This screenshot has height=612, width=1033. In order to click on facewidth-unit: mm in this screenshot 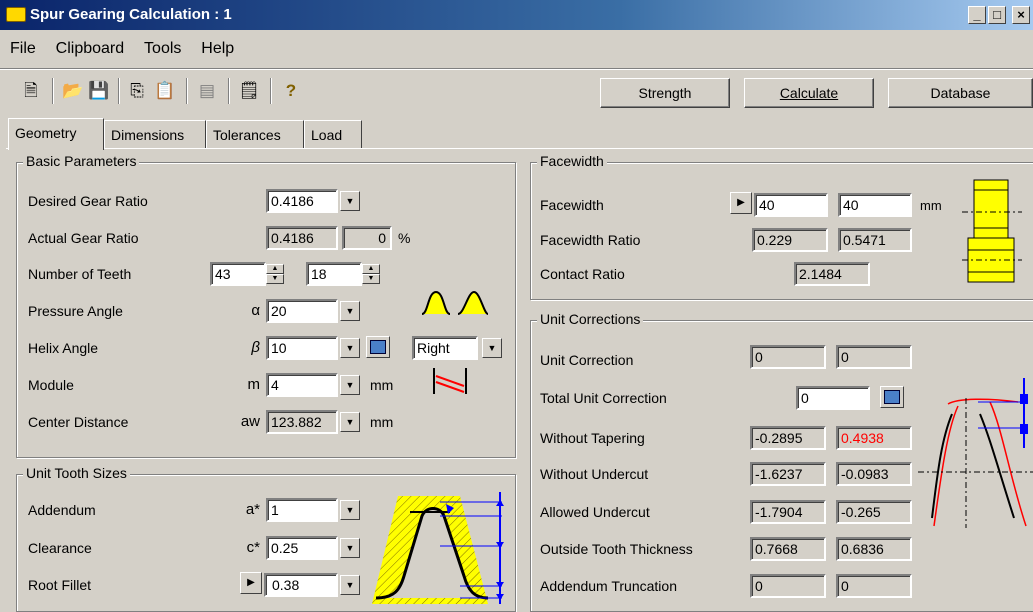, I will do `click(931, 205)`.